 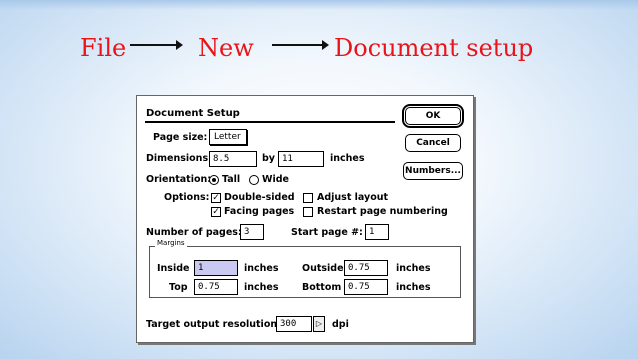 What do you see at coordinates (270, 122) in the screenshot?
I see `title-divider` at bounding box center [270, 122].